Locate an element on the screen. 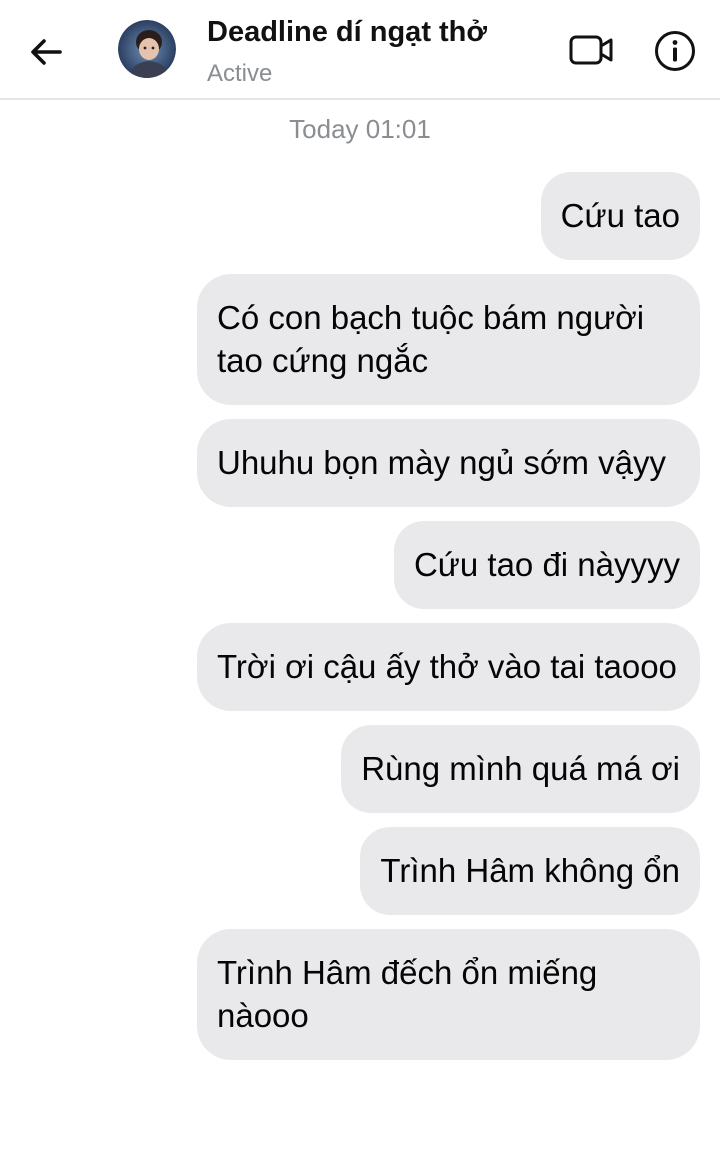  message-bubble: Trình Hâm không ổn is located at coordinates (530, 871).